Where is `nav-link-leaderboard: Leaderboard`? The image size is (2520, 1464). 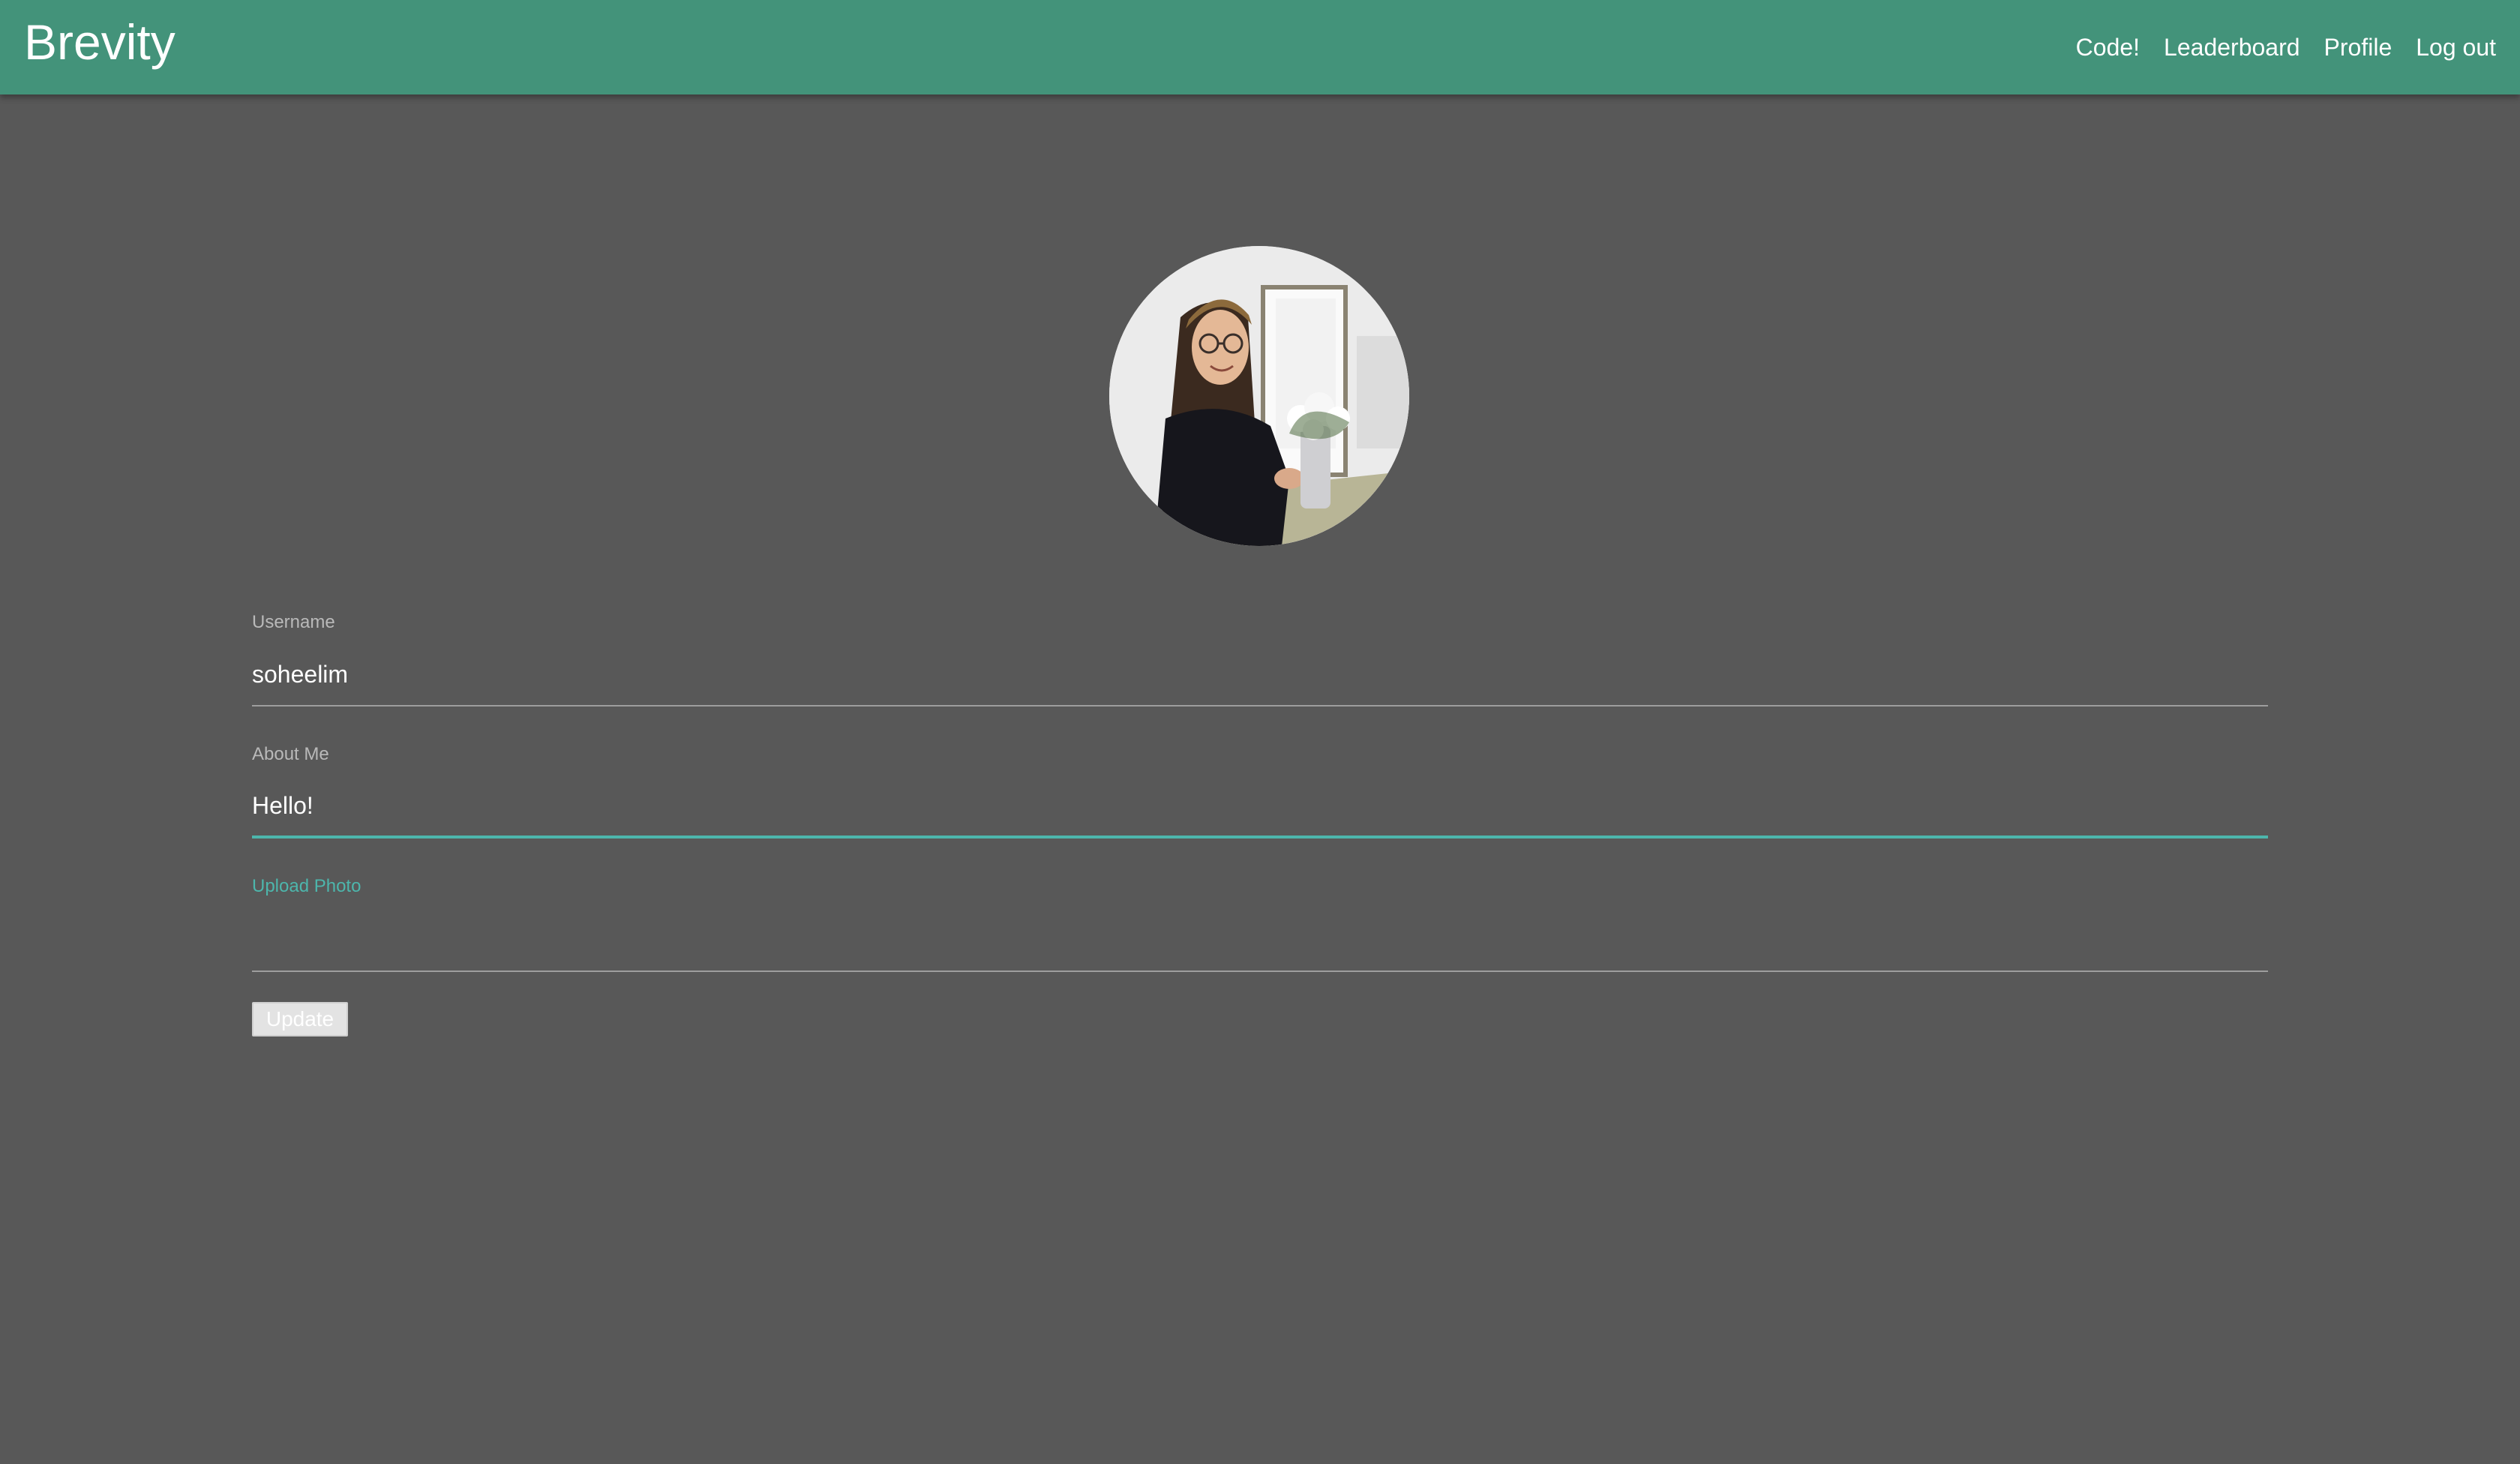
nav-link-leaderboard: Leaderboard is located at coordinates (2232, 47).